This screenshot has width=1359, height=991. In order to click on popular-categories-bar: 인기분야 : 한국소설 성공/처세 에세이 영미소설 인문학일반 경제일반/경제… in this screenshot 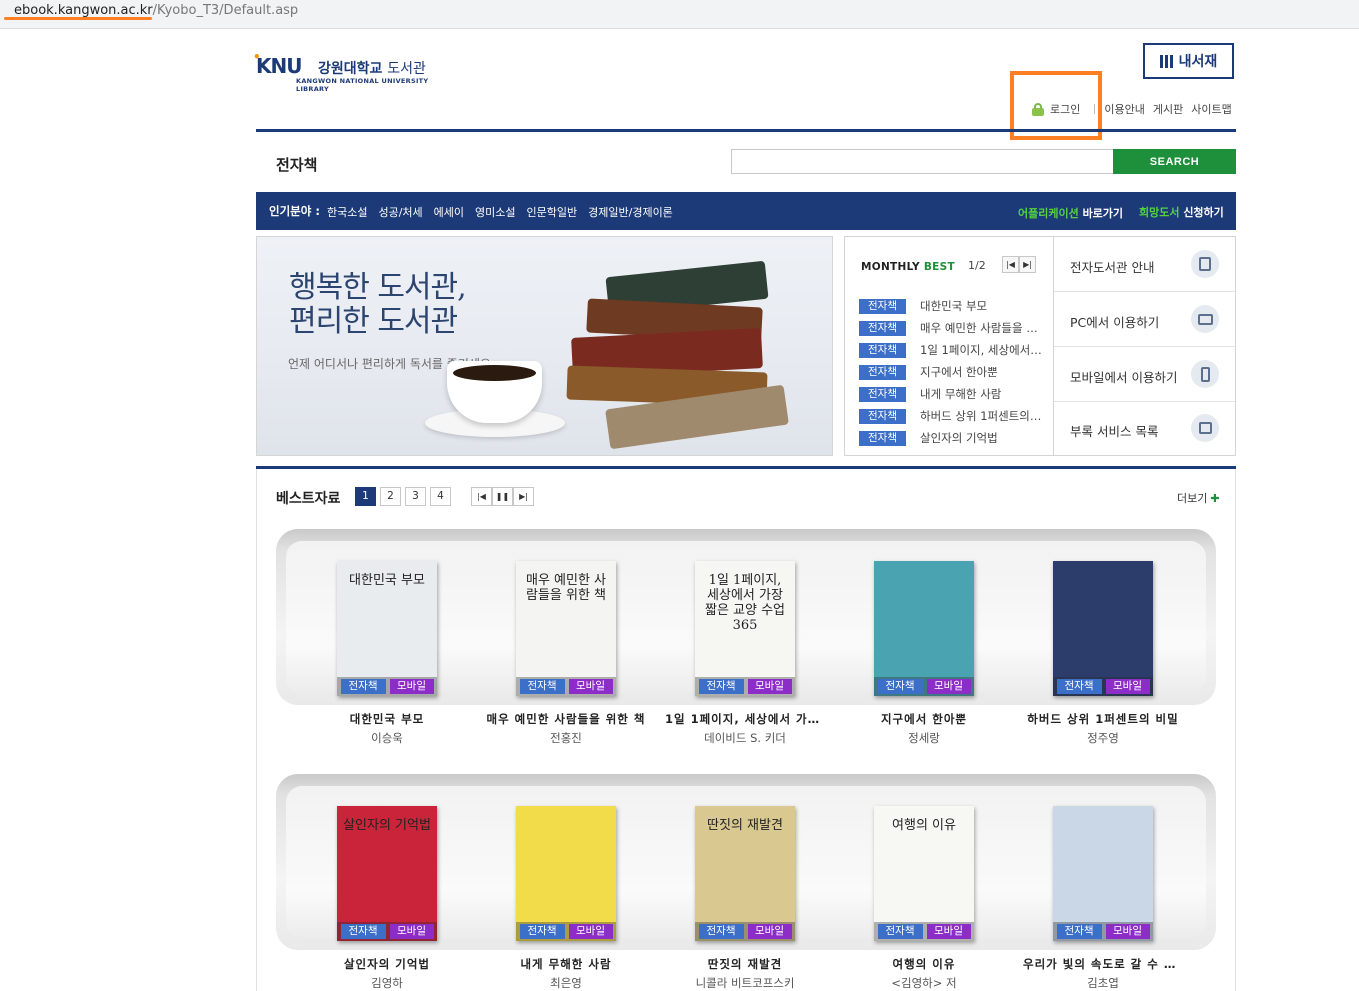, I will do `click(746, 211)`.